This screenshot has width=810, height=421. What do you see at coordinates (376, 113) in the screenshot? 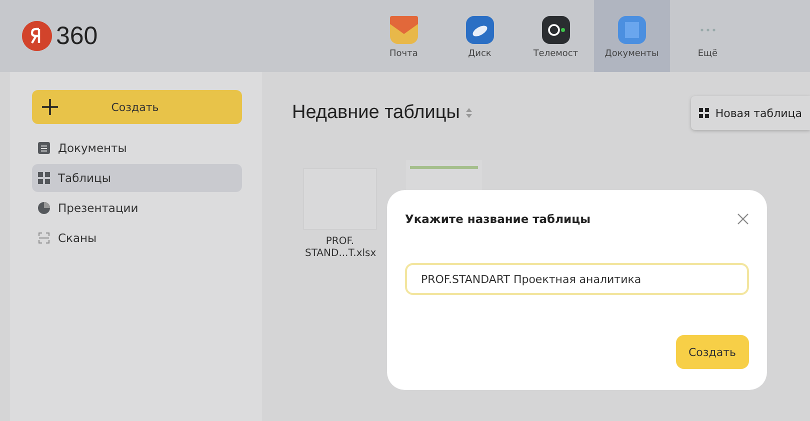
I see `section-title: Недавние таблицы` at bounding box center [376, 113].